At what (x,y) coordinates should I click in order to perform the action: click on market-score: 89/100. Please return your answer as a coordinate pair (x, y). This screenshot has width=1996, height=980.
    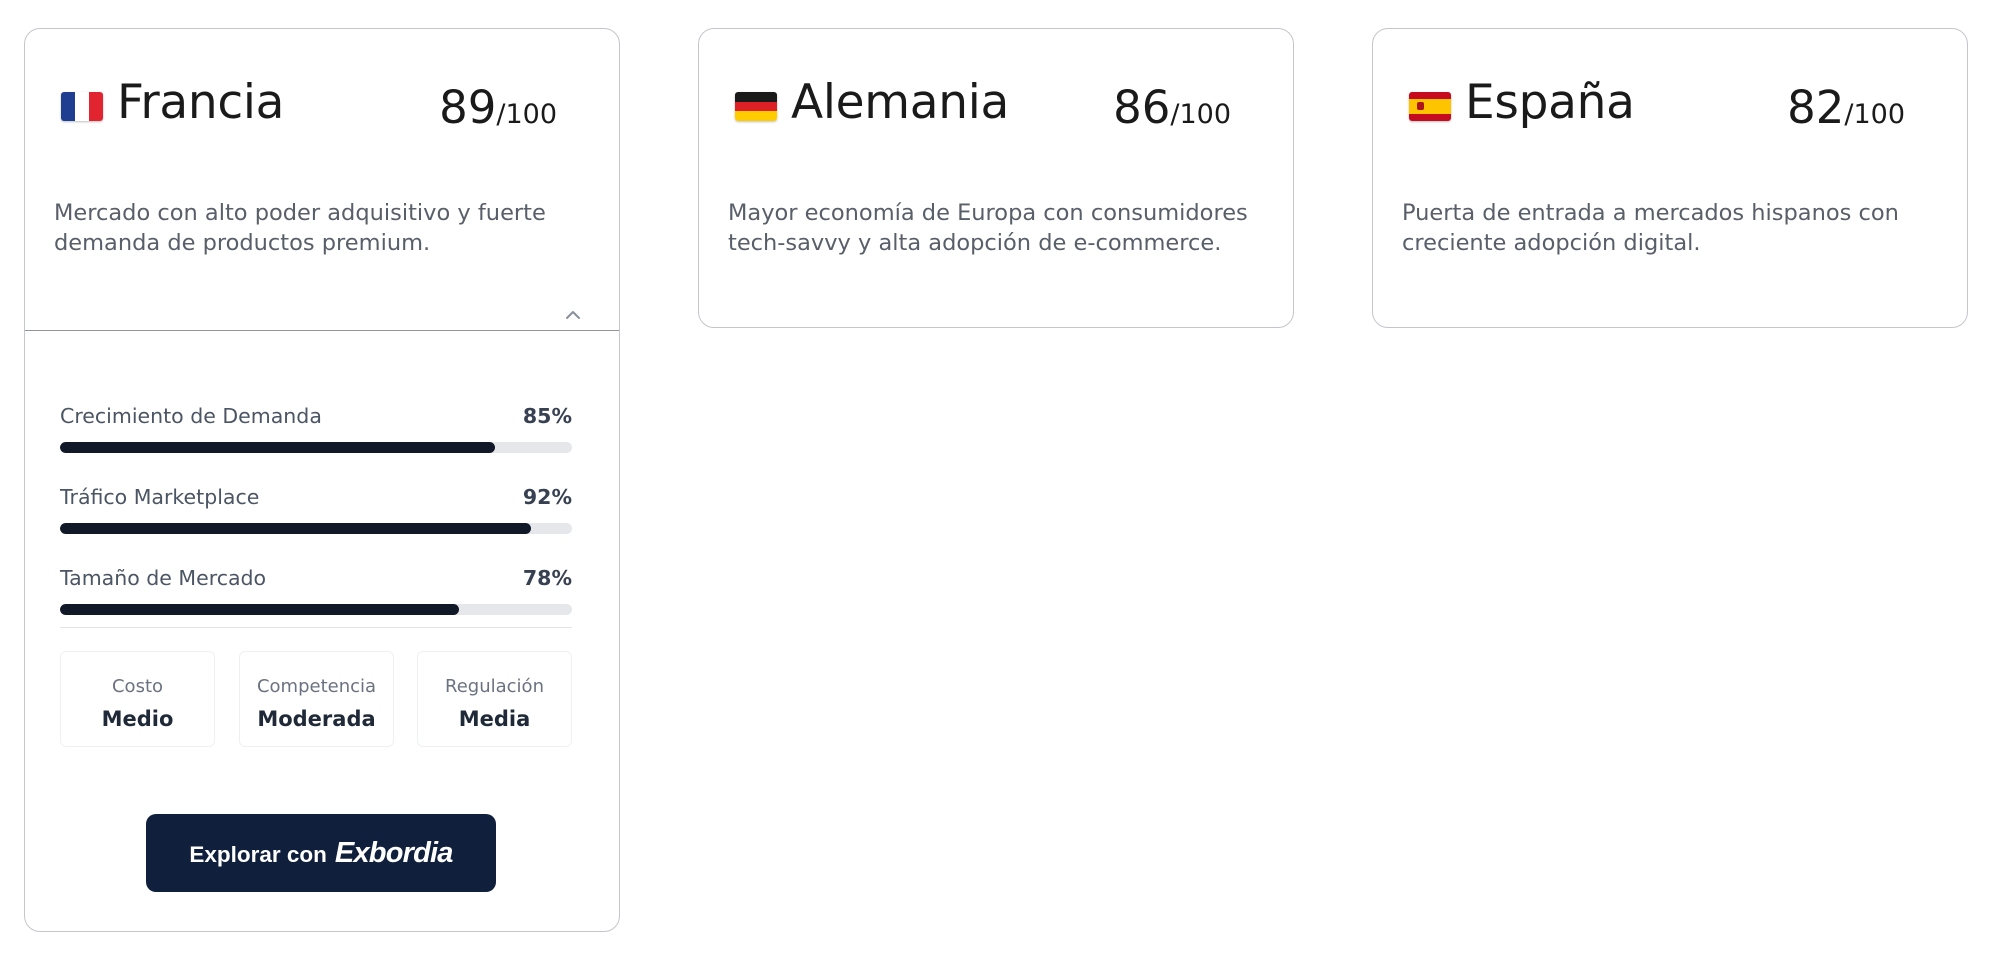
    Looking at the image, I should click on (498, 107).